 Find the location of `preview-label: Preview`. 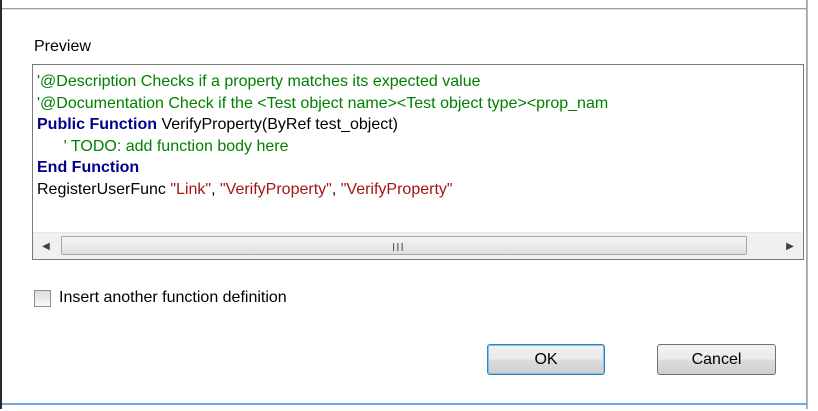

preview-label: Preview is located at coordinates (62, 46).